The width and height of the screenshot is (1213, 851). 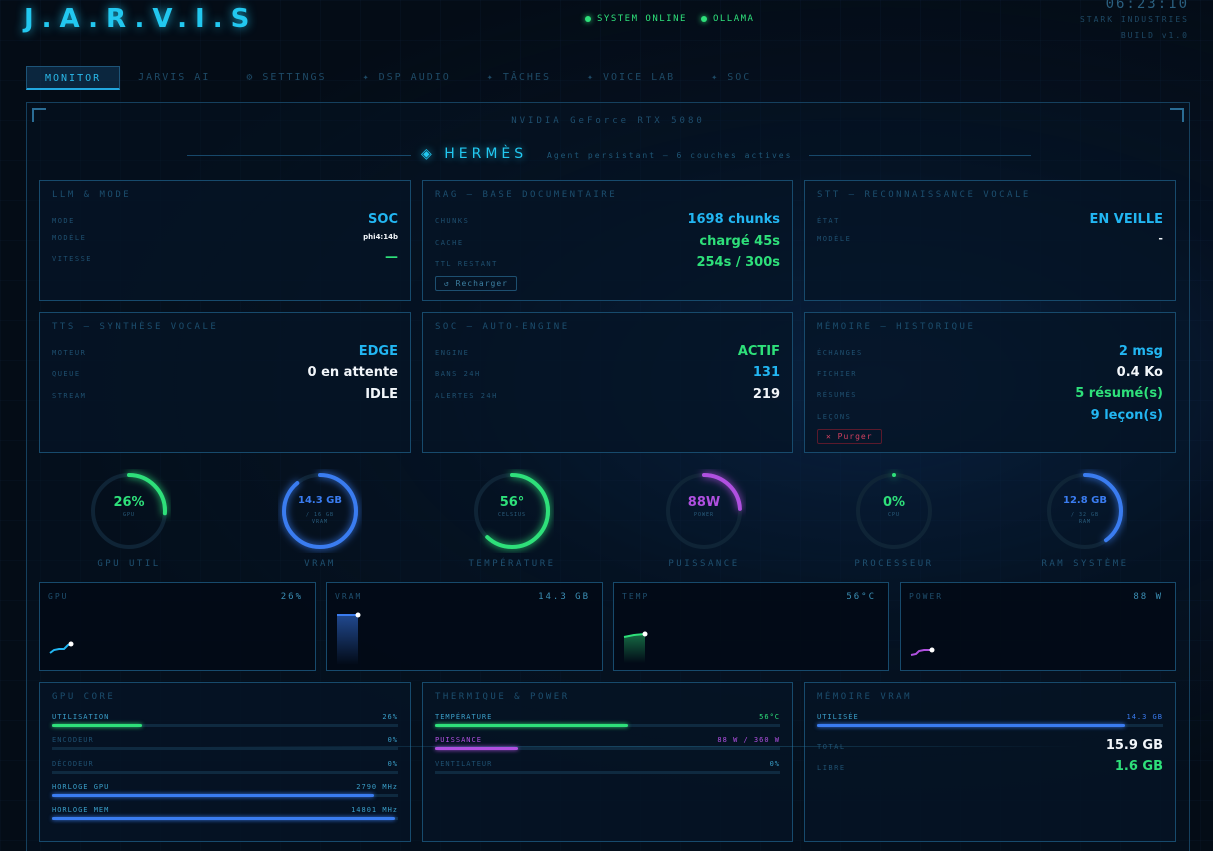 I want to click on gauge-label: TEMPÉRATURE, so click(x=512, y=564).